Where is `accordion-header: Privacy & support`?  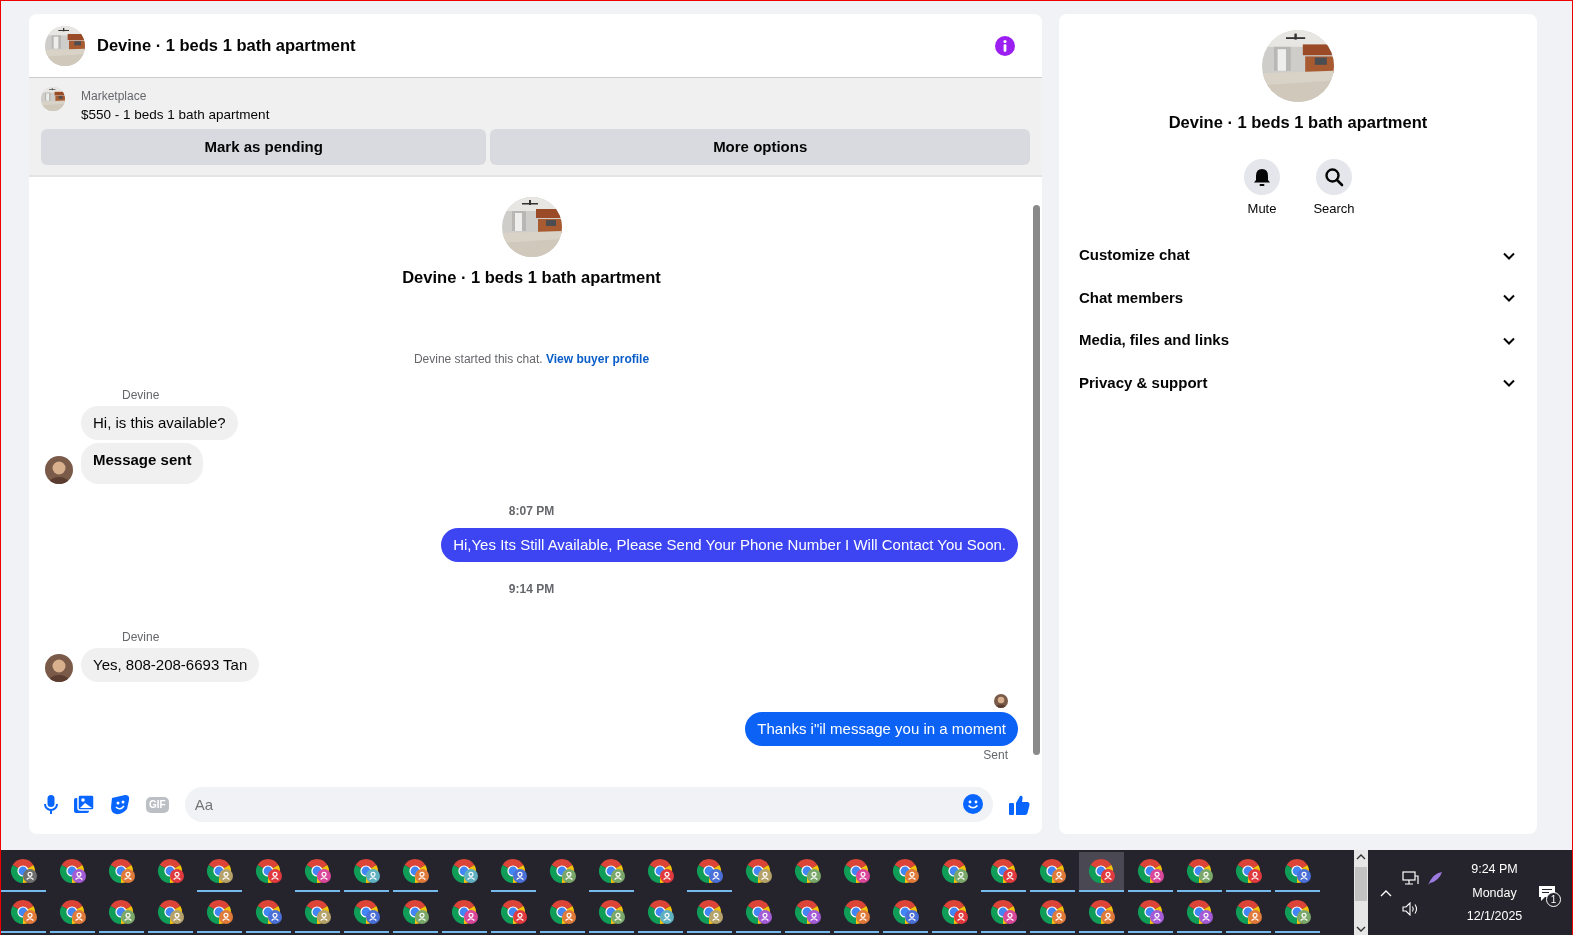
accordion-header: Privacy & support is located at coordinates (1298, 383).